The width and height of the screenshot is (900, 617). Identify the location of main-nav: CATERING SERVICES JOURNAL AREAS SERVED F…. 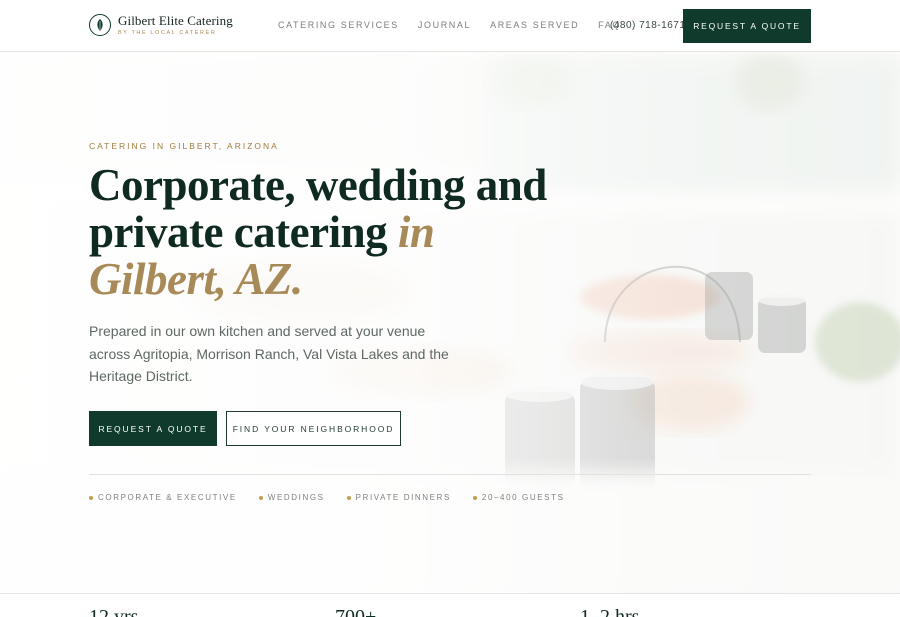
(459, 25).